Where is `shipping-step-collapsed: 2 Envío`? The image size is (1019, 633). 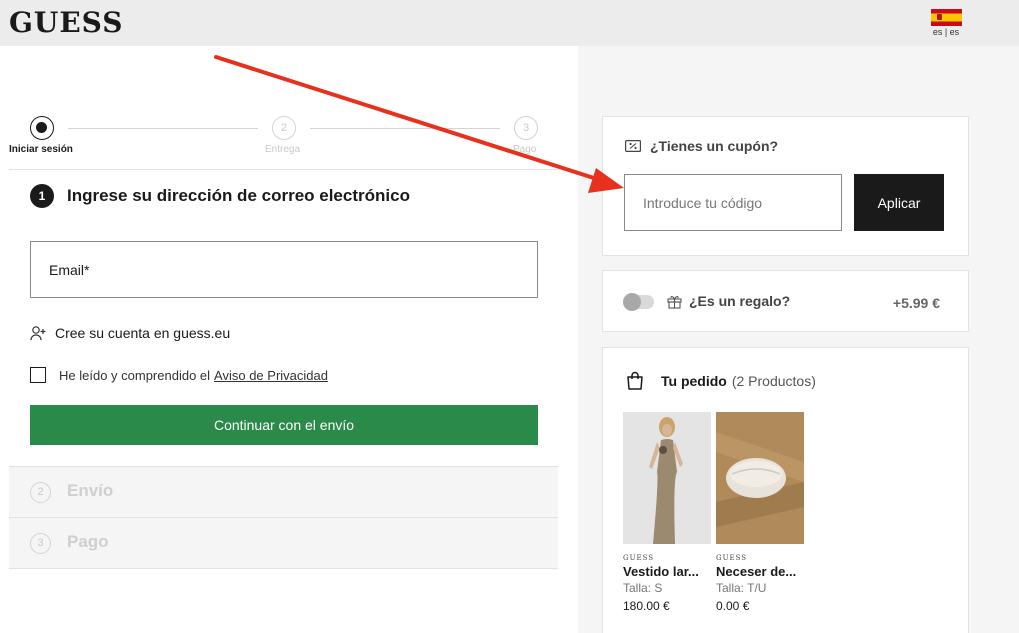
shipping-step-collapsed: 2 Envío is located at coordinates (283, 491).